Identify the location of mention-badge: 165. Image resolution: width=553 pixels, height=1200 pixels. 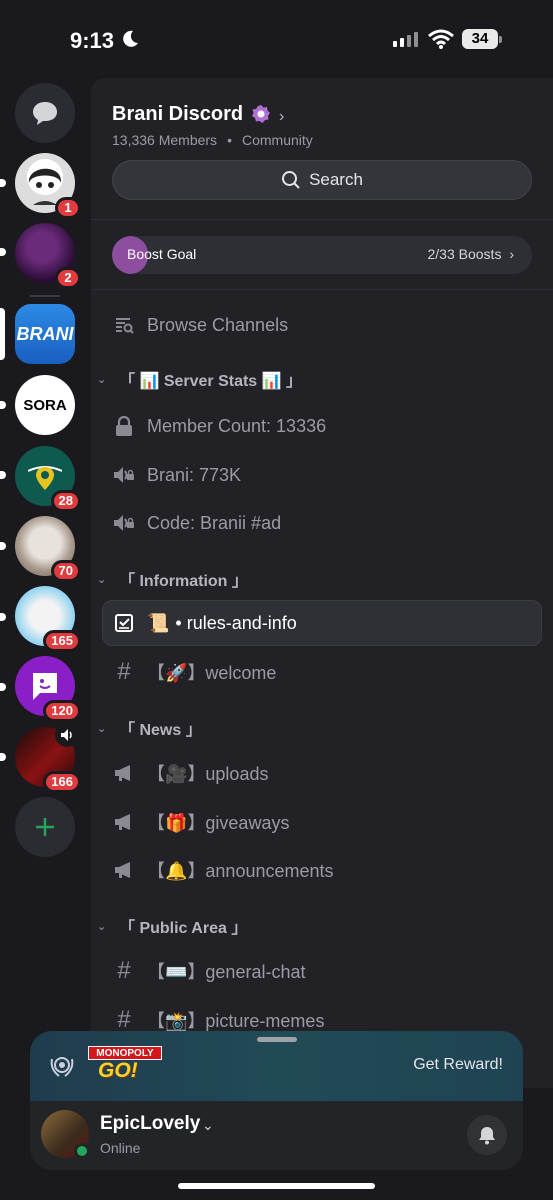
(62, 641).